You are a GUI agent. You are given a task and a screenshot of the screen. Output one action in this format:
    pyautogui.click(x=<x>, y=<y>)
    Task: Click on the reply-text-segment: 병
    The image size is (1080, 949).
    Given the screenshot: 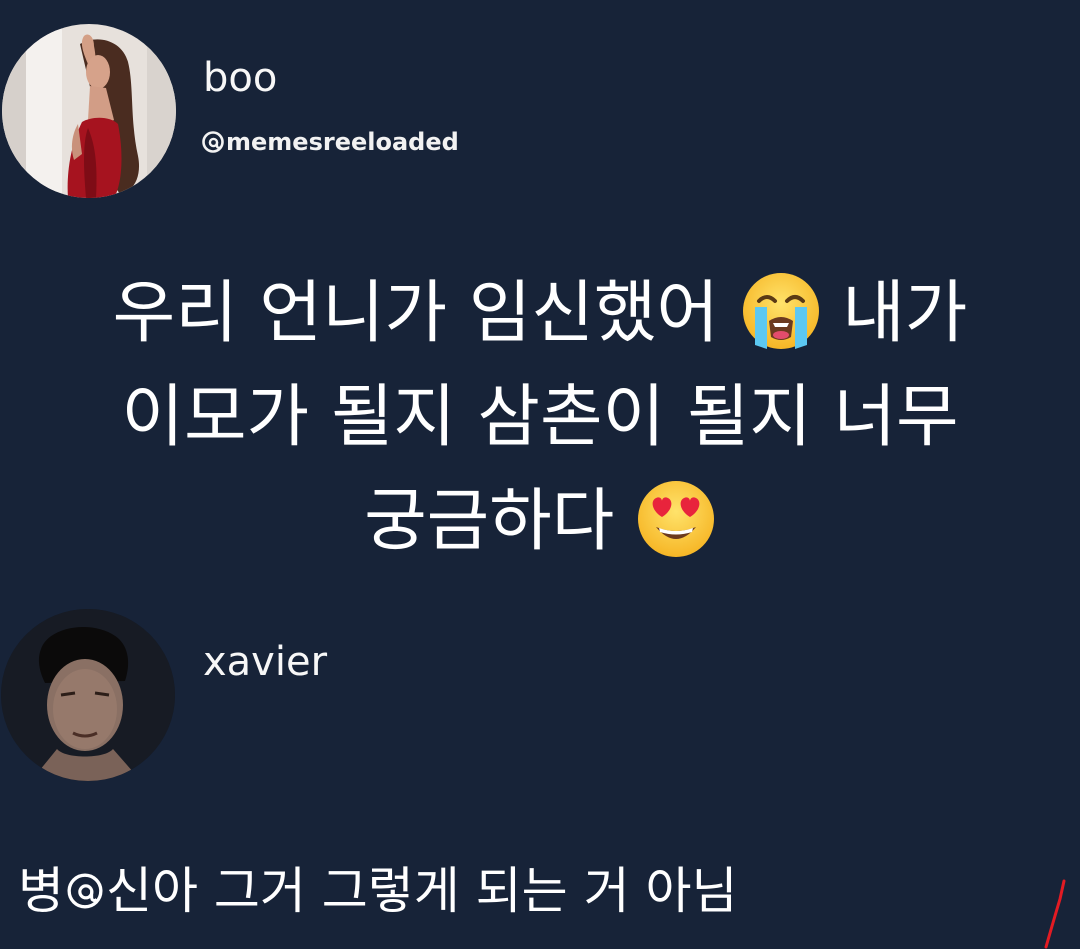 What is the action you would take?
    pyautogui.click(x=41, y=891)
    